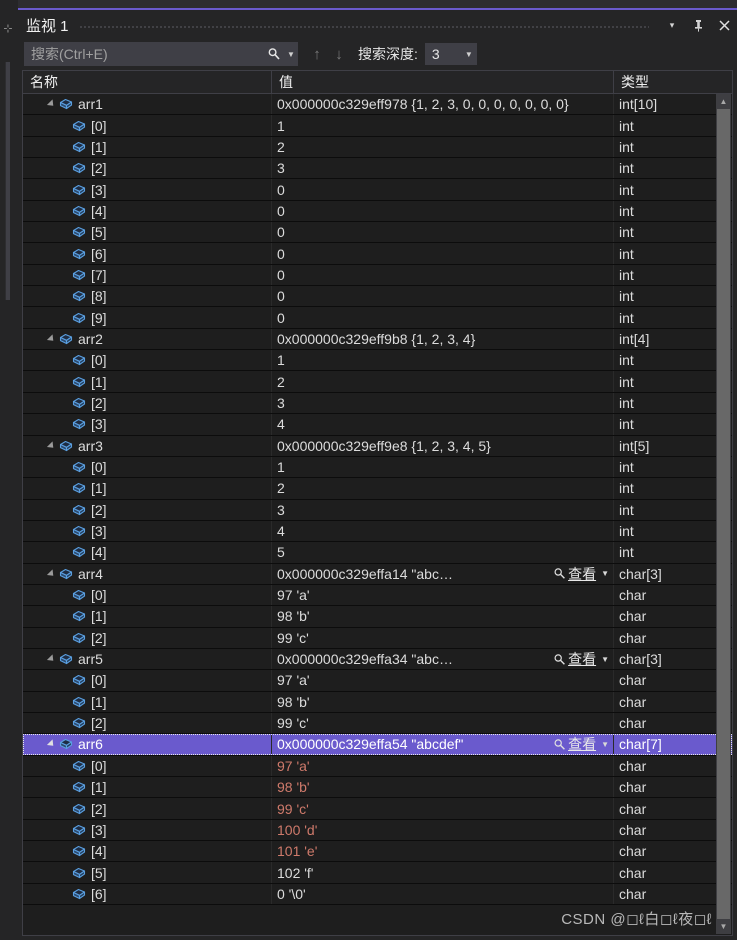 This screenshot has width=737, height=940. What do you see at coordinates (672, 445) in the screenshot?
I see `row-type-cell: int[5]` at bounding box center [672, 445].